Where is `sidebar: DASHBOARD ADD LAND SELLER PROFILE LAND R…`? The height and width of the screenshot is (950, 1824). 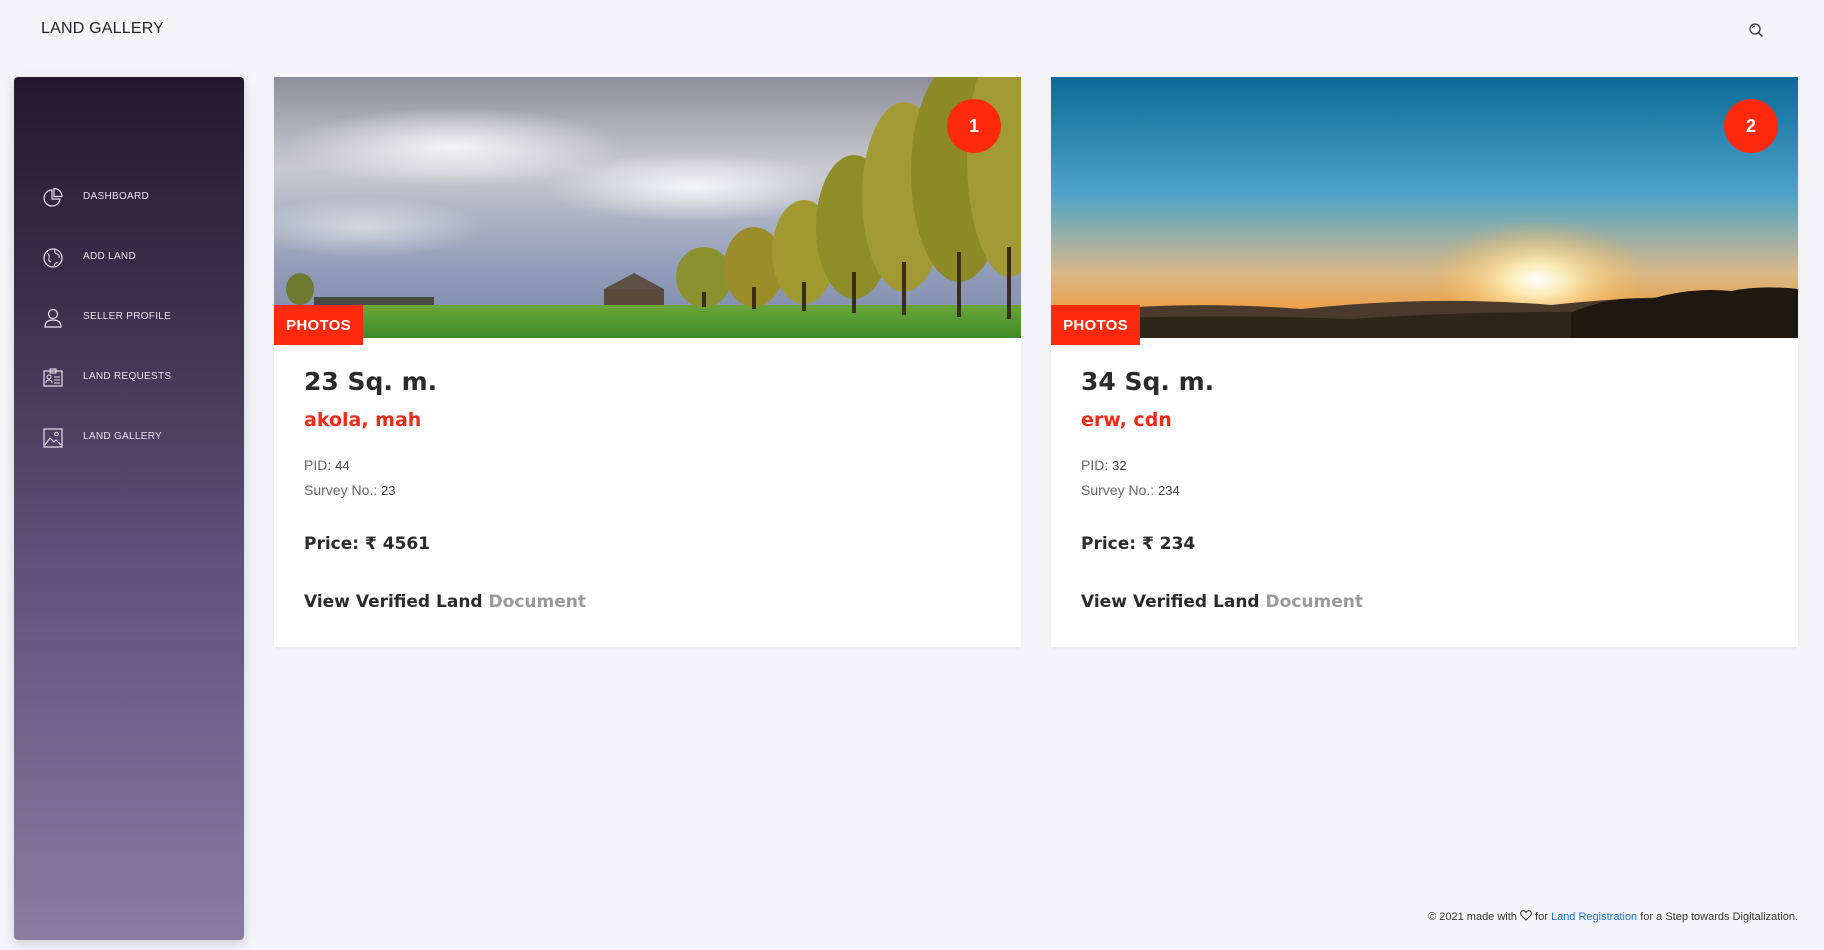
sidebar: DASHBOARD ADD LAND SELLER PROFILE LAND R… is located at coordinates (129, 508).